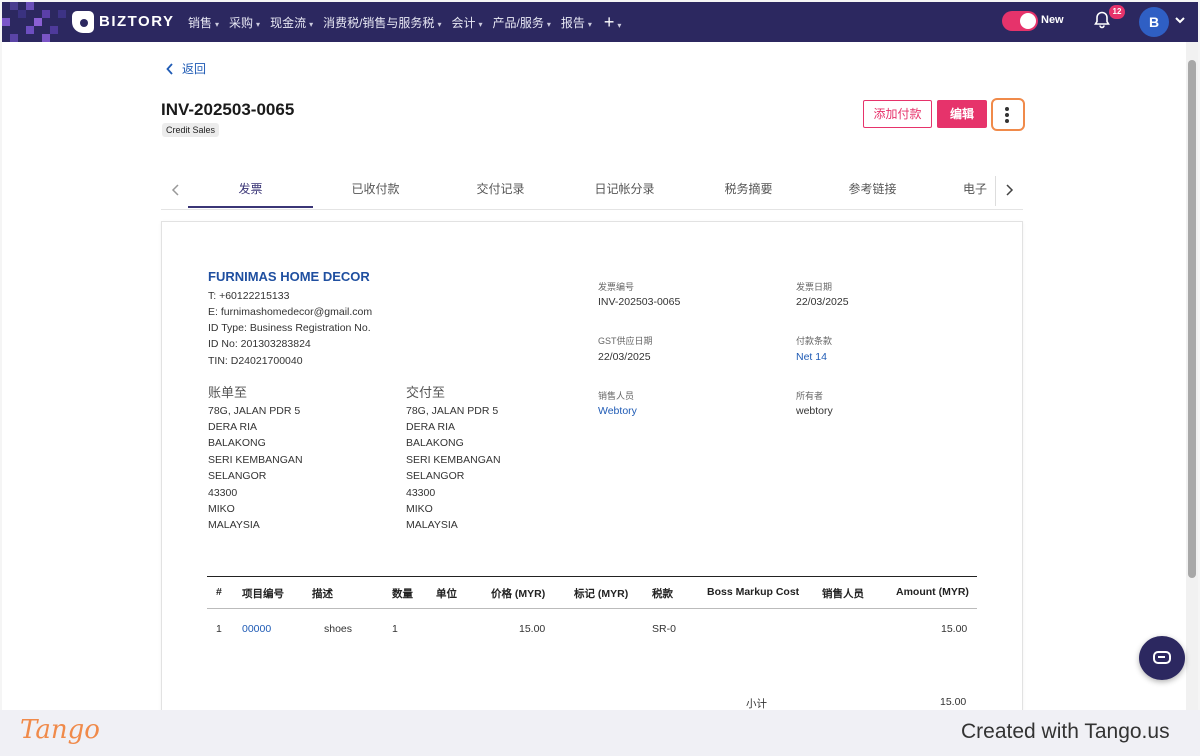 The image size is (1200, 756). I want to click on column-header: #, so click(219, 592).